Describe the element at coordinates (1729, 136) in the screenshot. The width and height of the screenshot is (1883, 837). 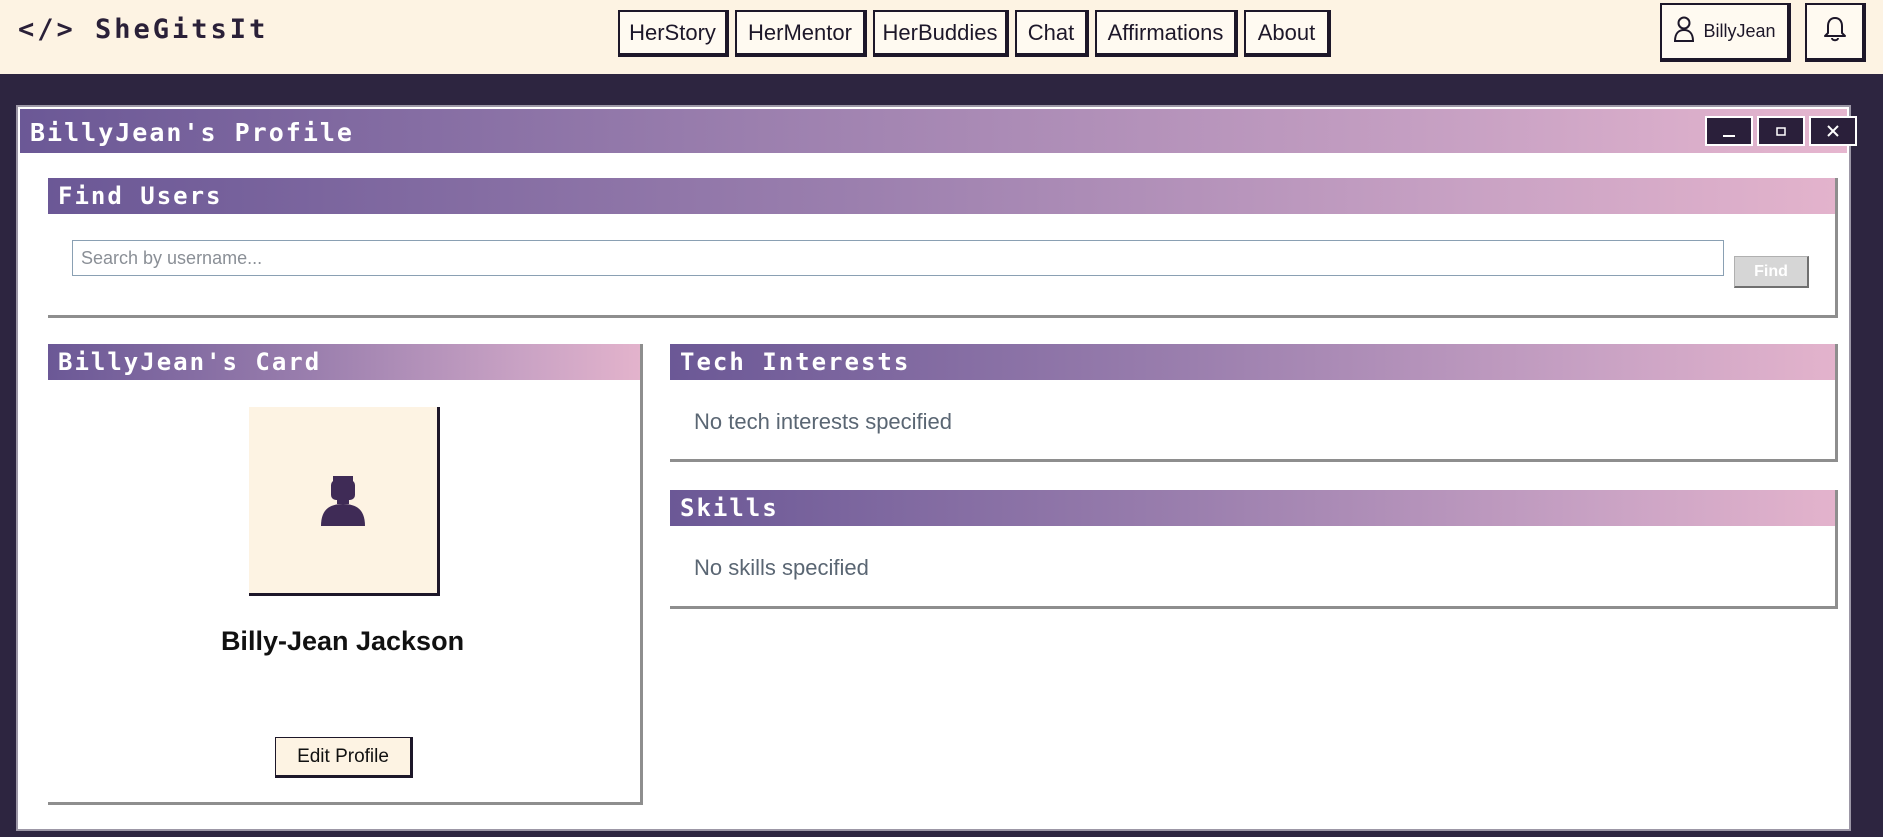
I see `minimize-icon` at that location.